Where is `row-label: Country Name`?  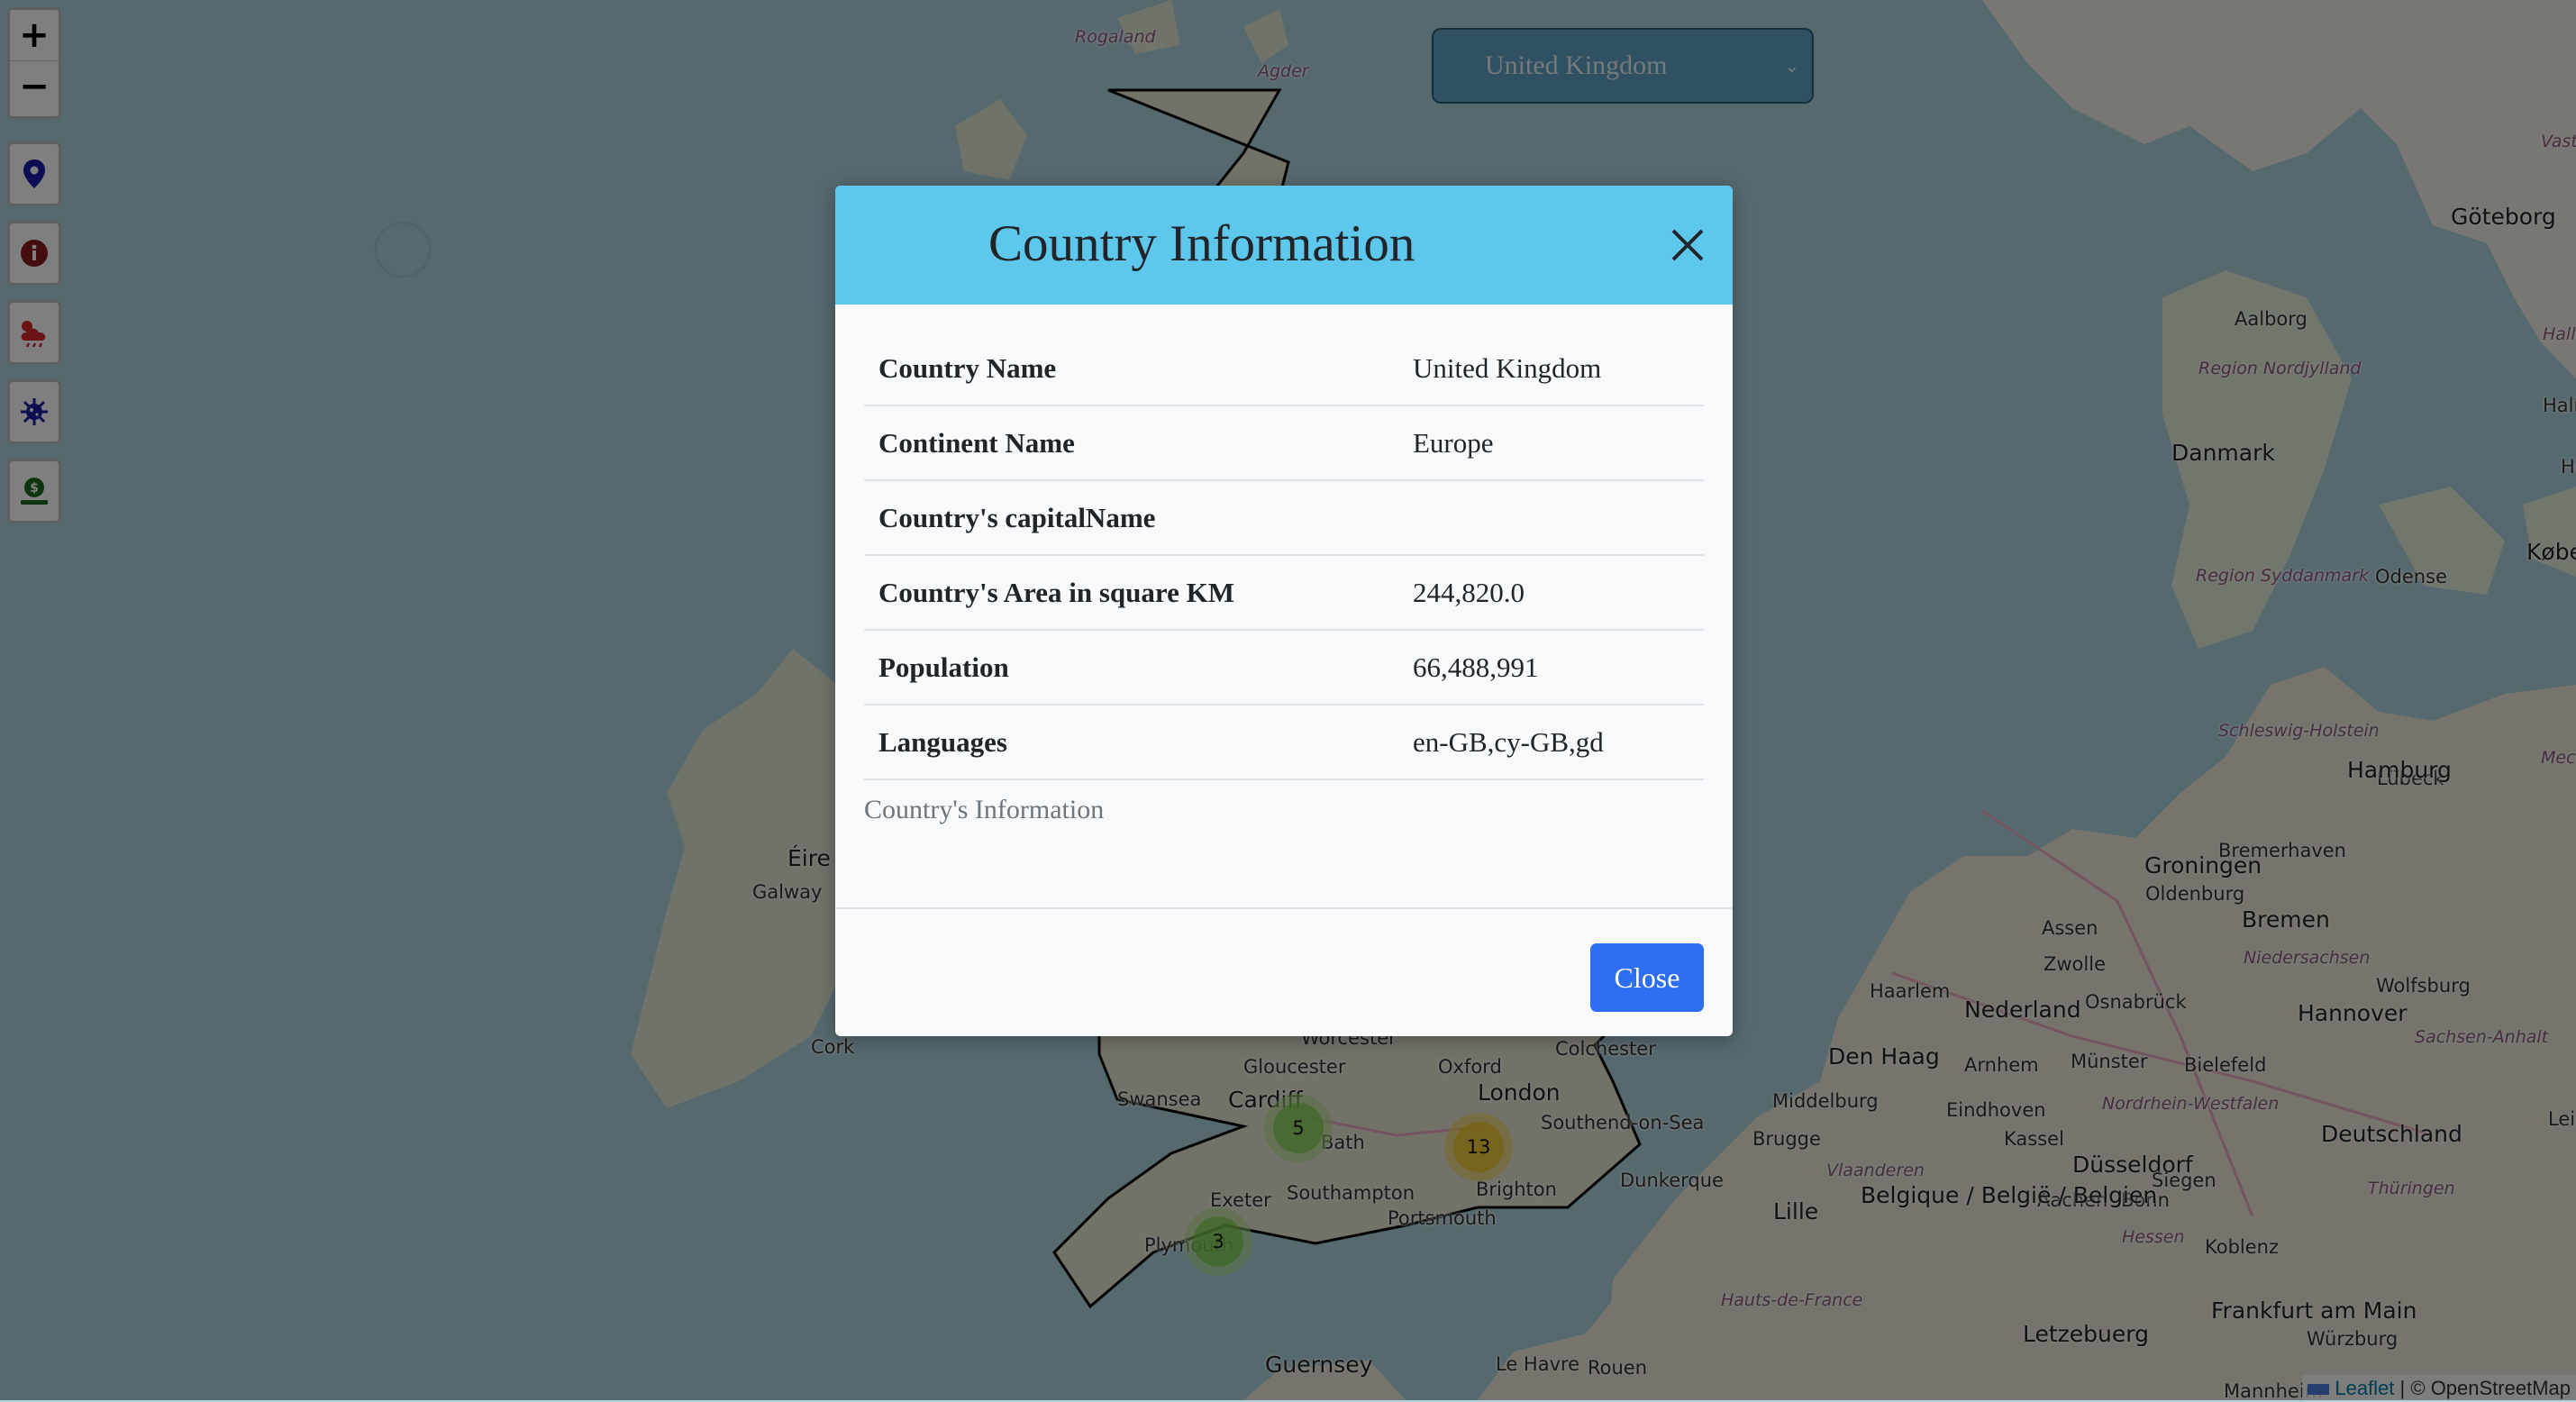
row-label: Country Name is located at coordinates (1131, 369).